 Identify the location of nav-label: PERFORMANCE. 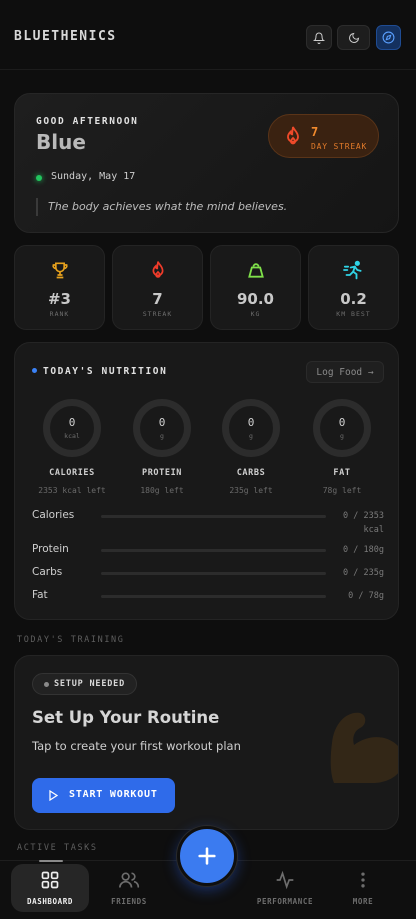
(285, 901).